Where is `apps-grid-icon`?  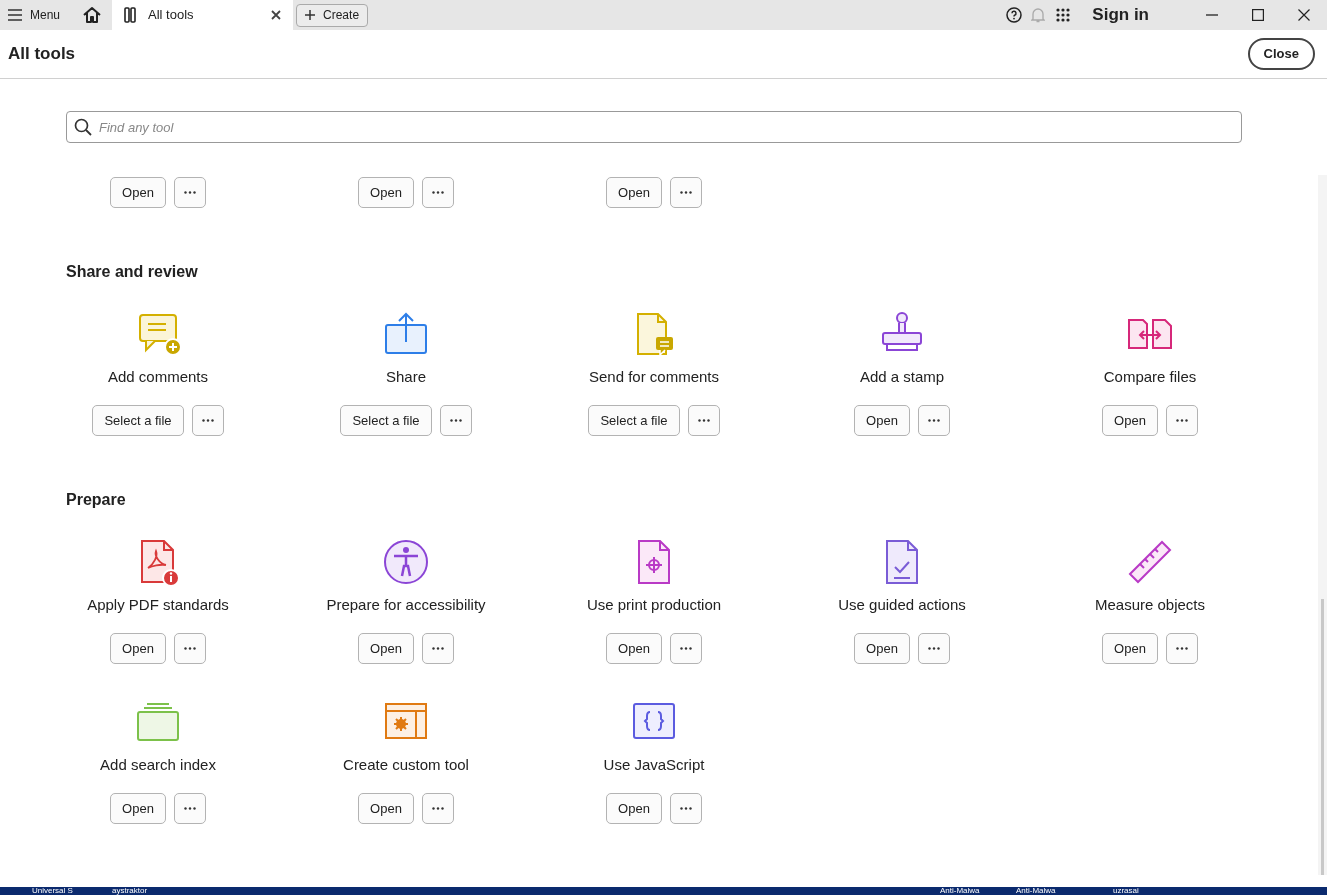 apps-grid-icon is located at coordinates (1063, 15).